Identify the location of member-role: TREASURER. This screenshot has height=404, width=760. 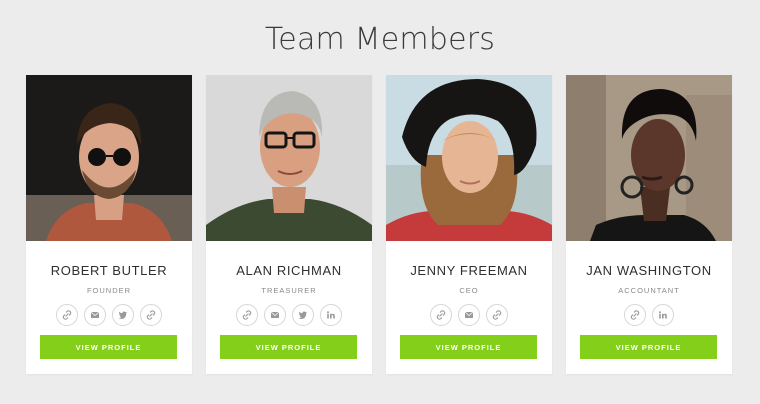
(289, 290).